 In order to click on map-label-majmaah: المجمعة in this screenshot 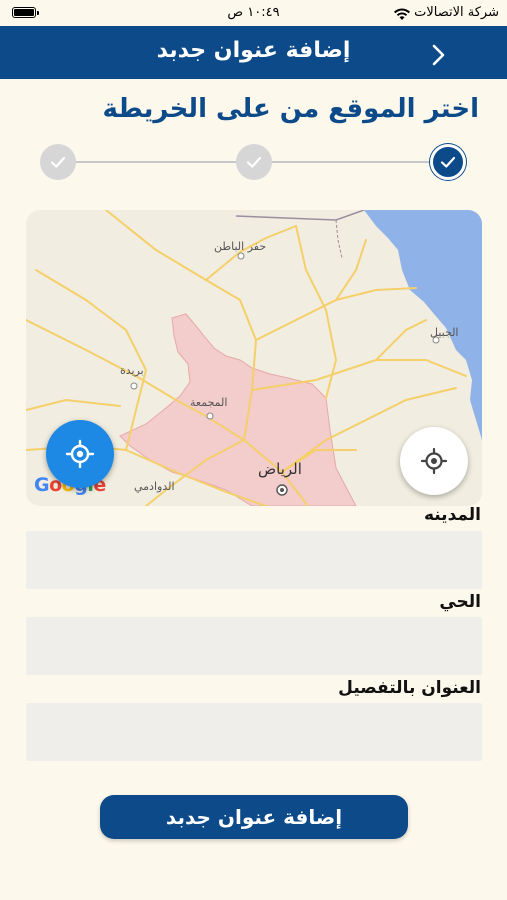, I will do `click(209, 402)`.